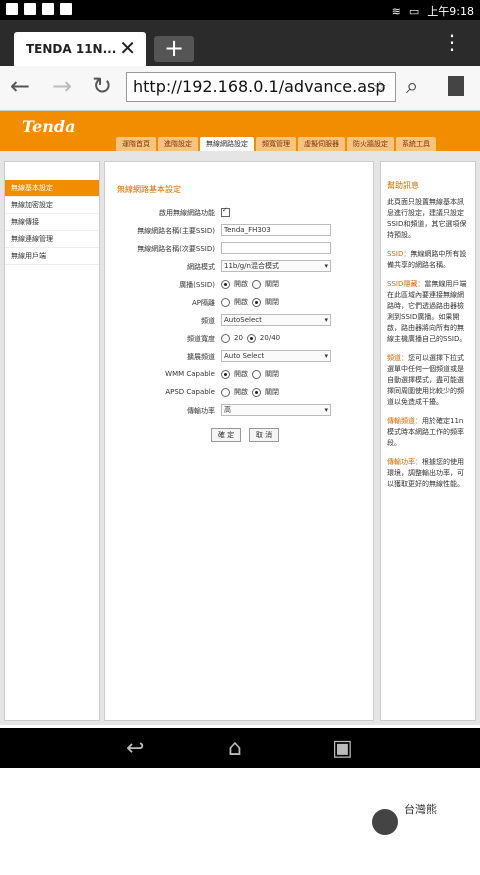 The height and width of the screenshot is (875, 480). Describe the element at coordinates (201, 357) in the screenshot. I see `form-label: 擴展頻道` at that location.